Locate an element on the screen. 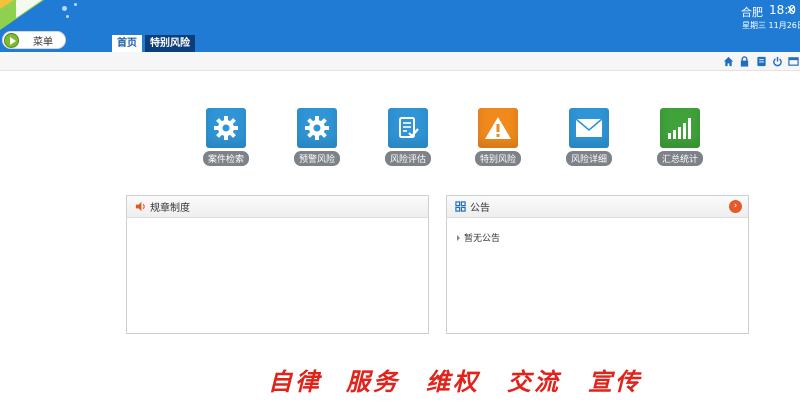 The width and height of the screenshot is (800, 417). quick-risk-assessment: 风险评估 is located at coordinates (408, 137).